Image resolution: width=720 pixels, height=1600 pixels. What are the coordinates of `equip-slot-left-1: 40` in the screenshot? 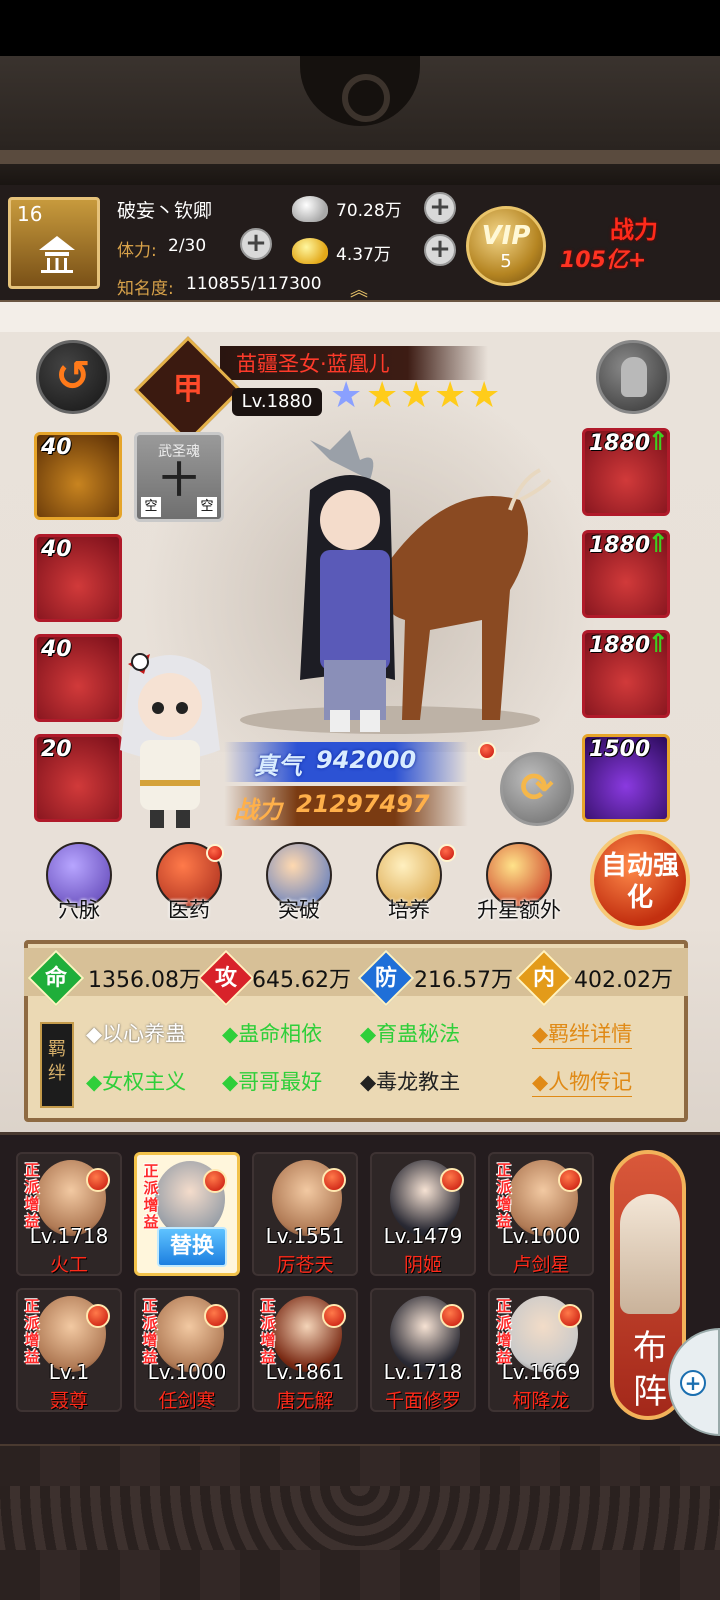 It's located at (78, 476).